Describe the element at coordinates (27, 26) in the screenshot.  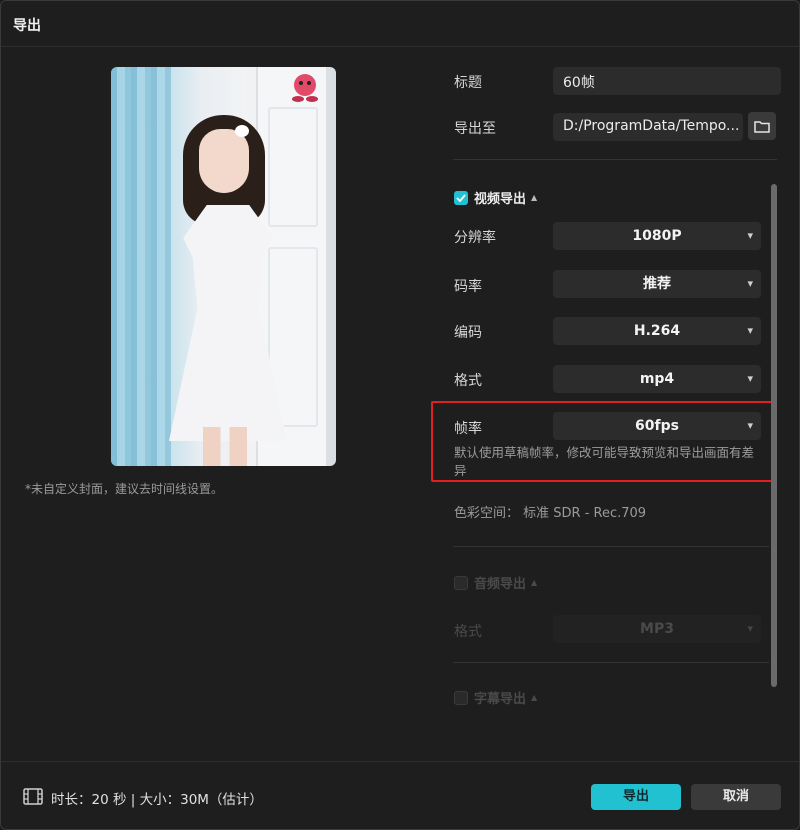
I see `dialog-title: 导出` at that location.